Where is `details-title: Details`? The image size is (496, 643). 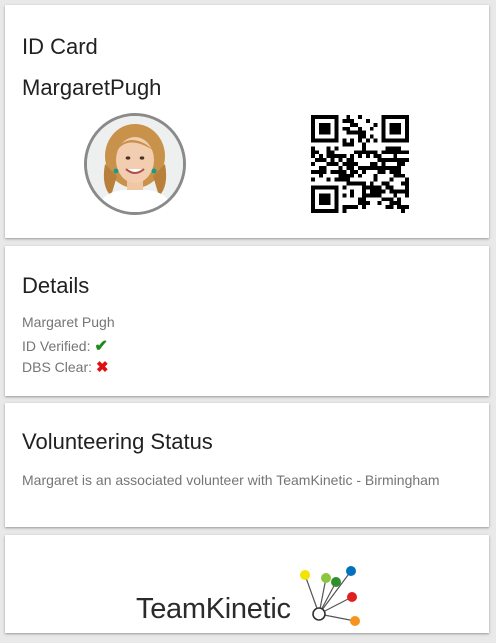 details-title: Details is located at coordinates (56, 285).